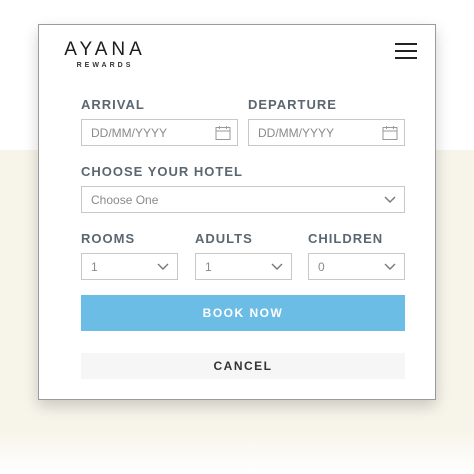 Image resolution: width=474 pixels, height=474 pixels. I want to click on children-select-value: 0, so click(321, 267).